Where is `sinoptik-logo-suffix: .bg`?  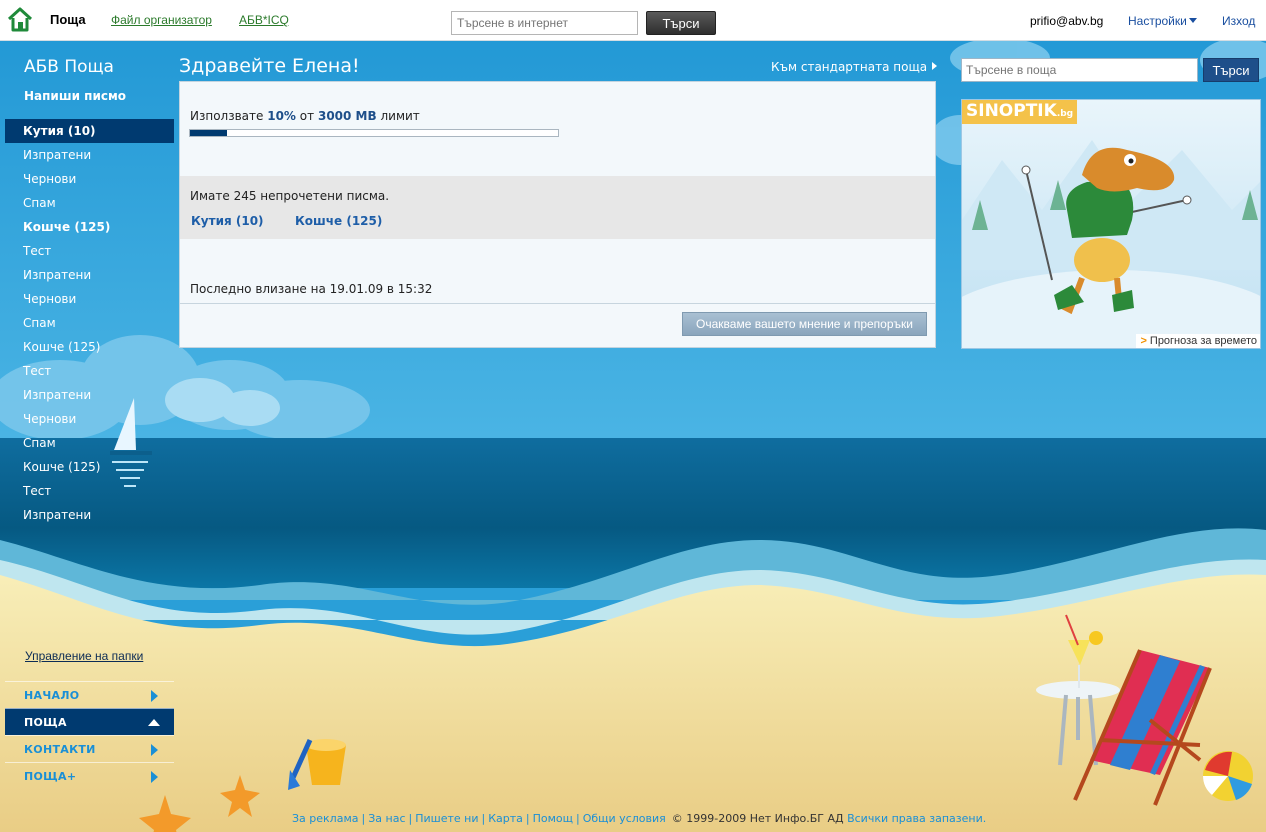 sinoptik-logo-suffix: .bg is located at coordinates (1065, 114).